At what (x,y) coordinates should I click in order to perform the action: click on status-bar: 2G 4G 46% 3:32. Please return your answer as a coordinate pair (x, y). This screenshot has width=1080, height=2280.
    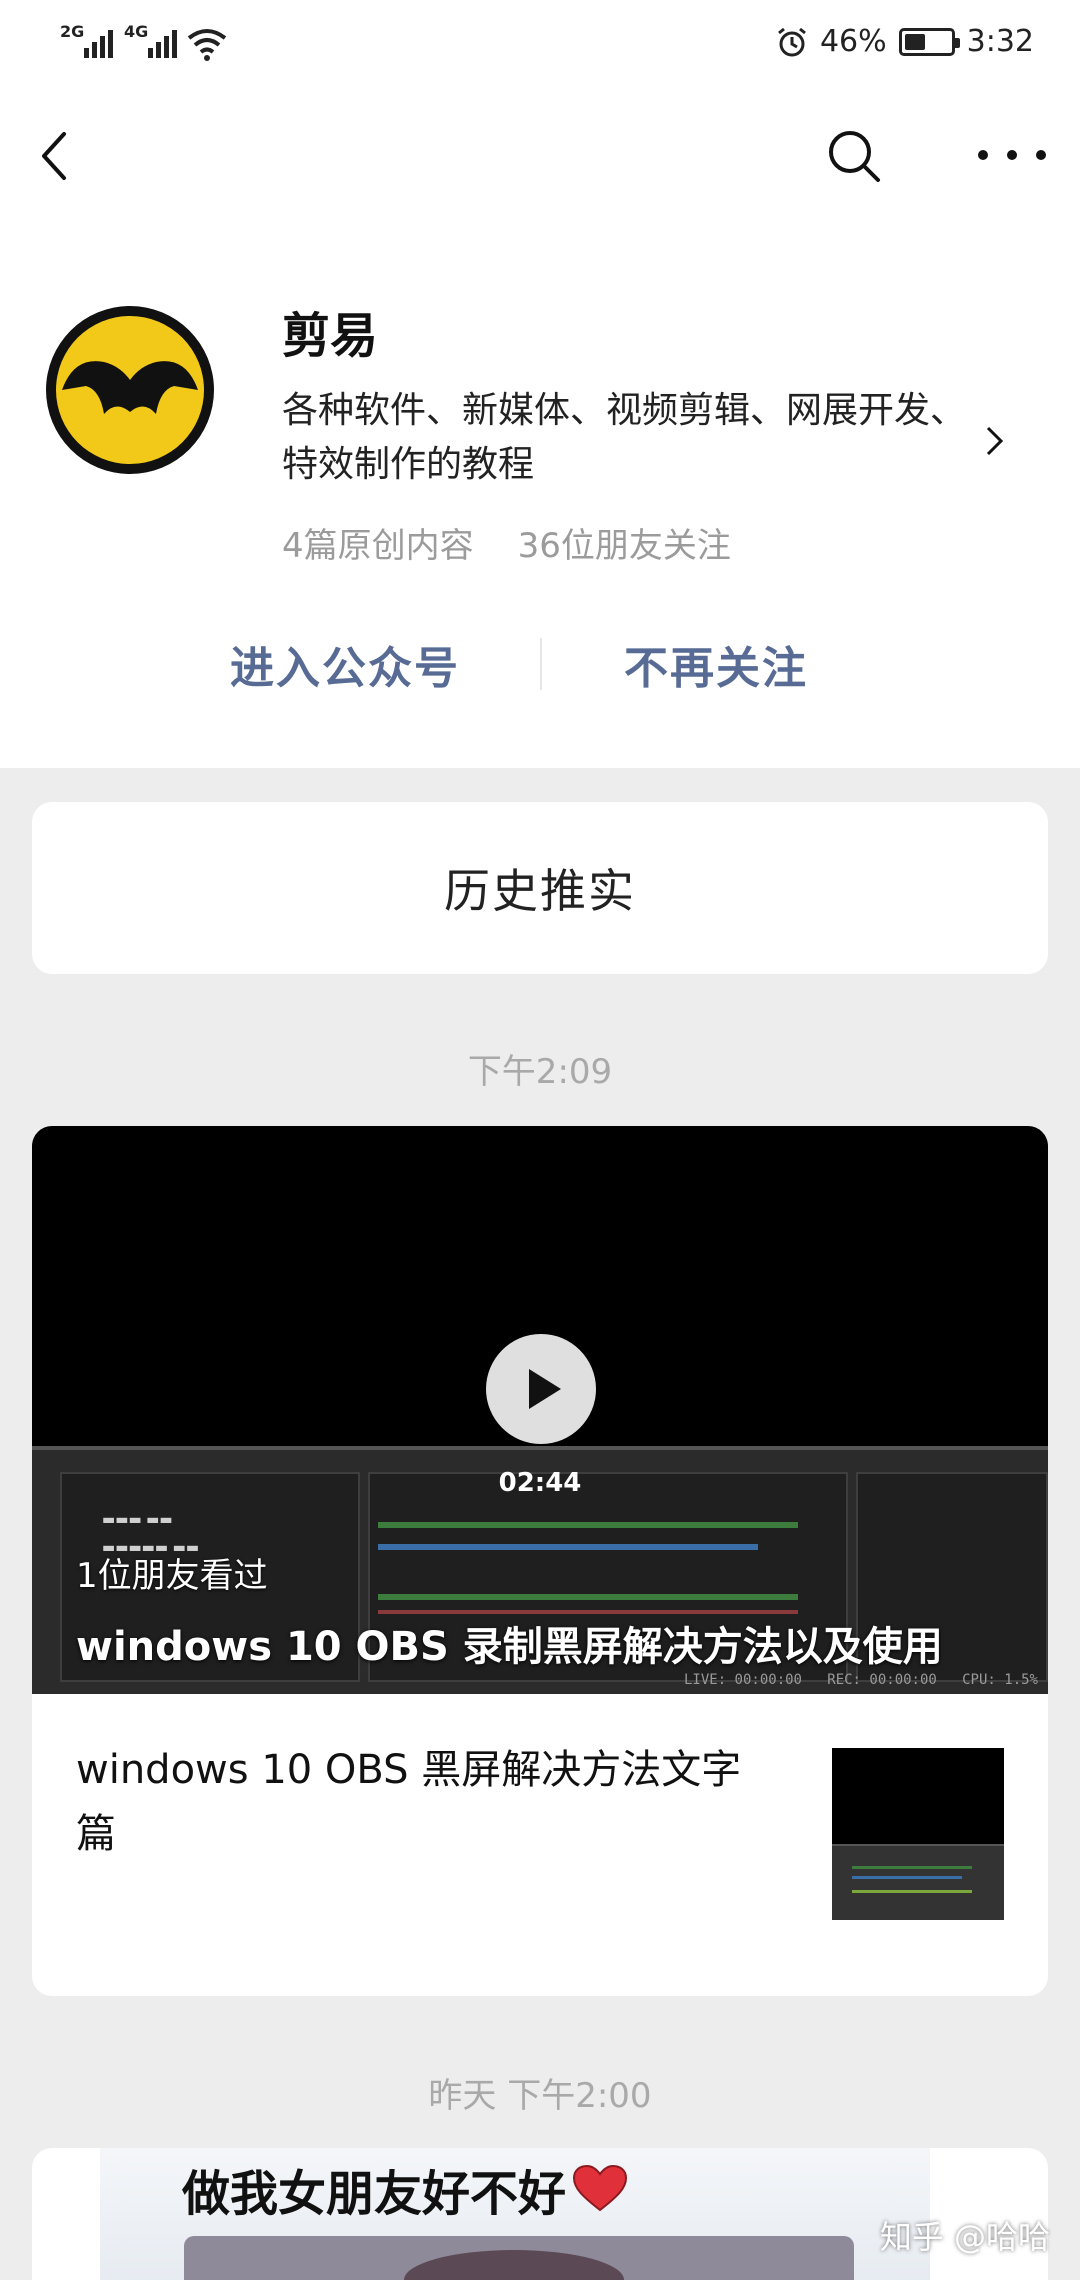
    Looking at the image, I should click on (540, 46).